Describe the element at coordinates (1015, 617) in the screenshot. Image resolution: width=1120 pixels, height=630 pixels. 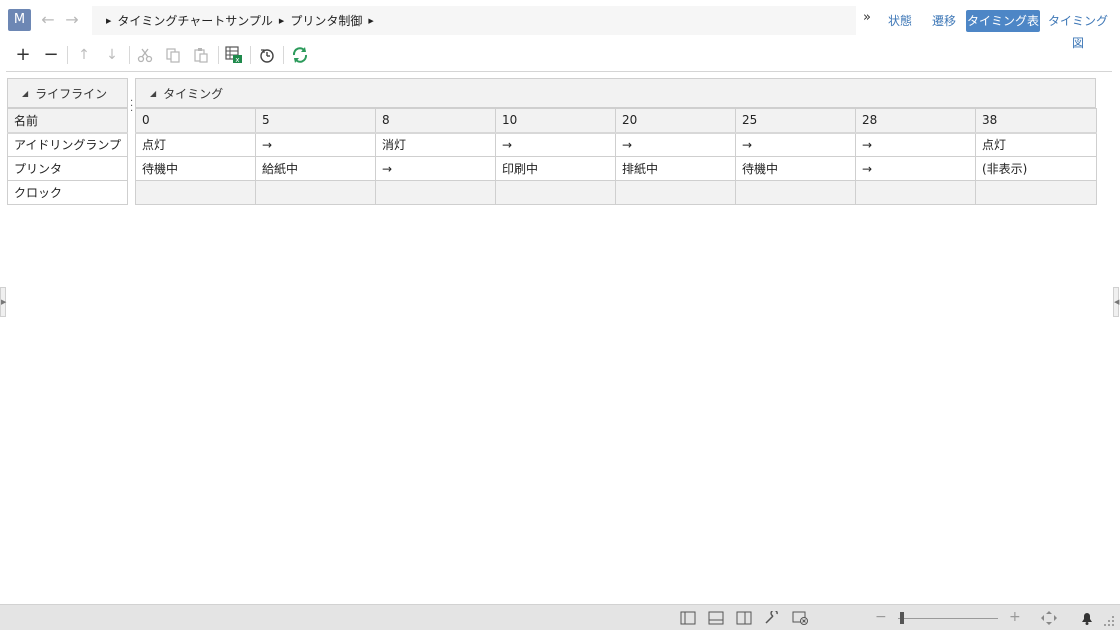
I see `zoom-in-button: +` at that location.